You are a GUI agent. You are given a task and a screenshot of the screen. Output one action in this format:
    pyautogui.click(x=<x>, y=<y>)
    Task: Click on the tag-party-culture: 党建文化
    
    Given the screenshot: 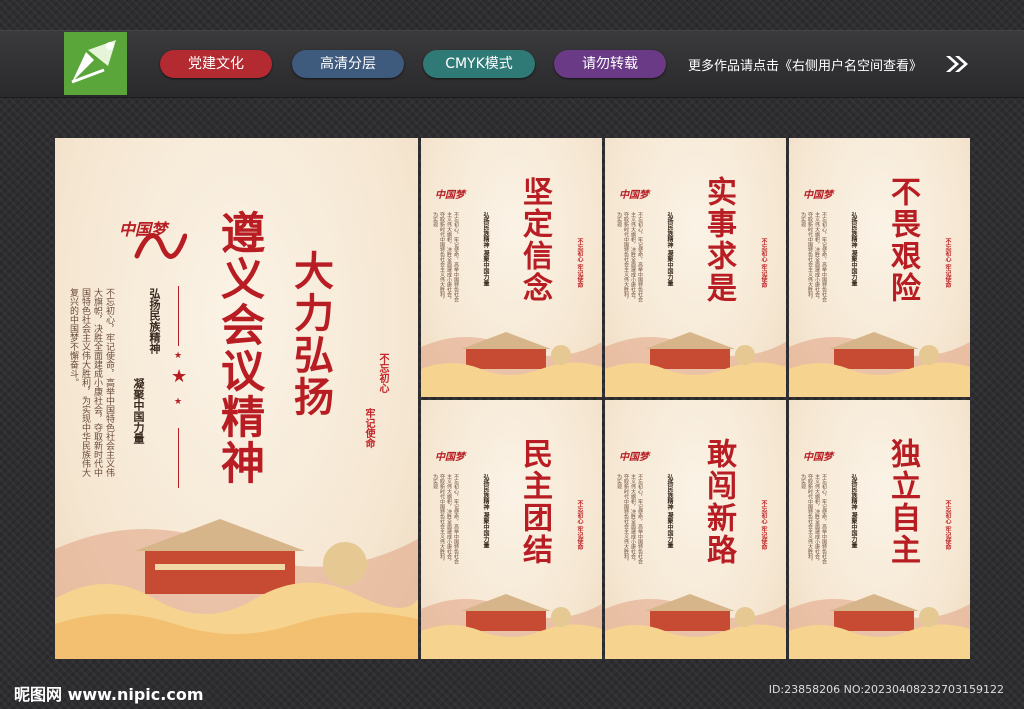 What is the action you would take?
    pyautogui.click(x=216, y=64)
    